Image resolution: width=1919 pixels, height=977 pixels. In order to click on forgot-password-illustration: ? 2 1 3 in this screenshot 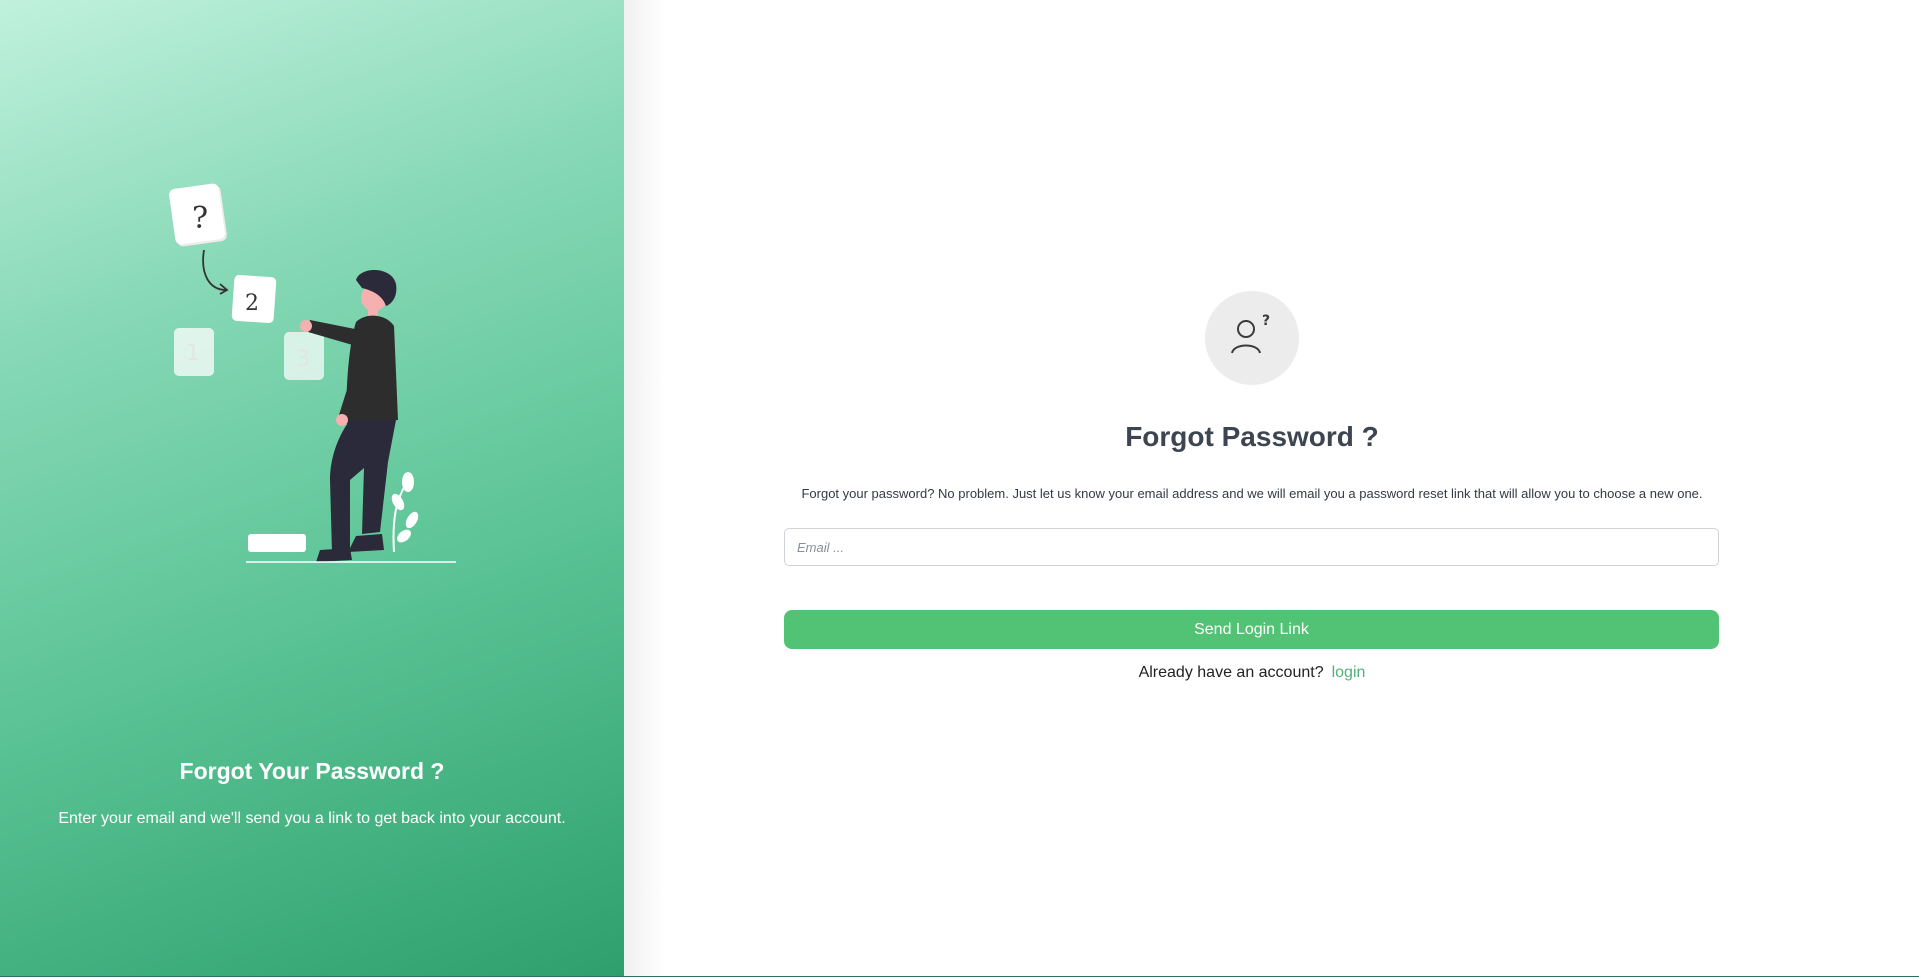, I will do `click(312, 373)`.